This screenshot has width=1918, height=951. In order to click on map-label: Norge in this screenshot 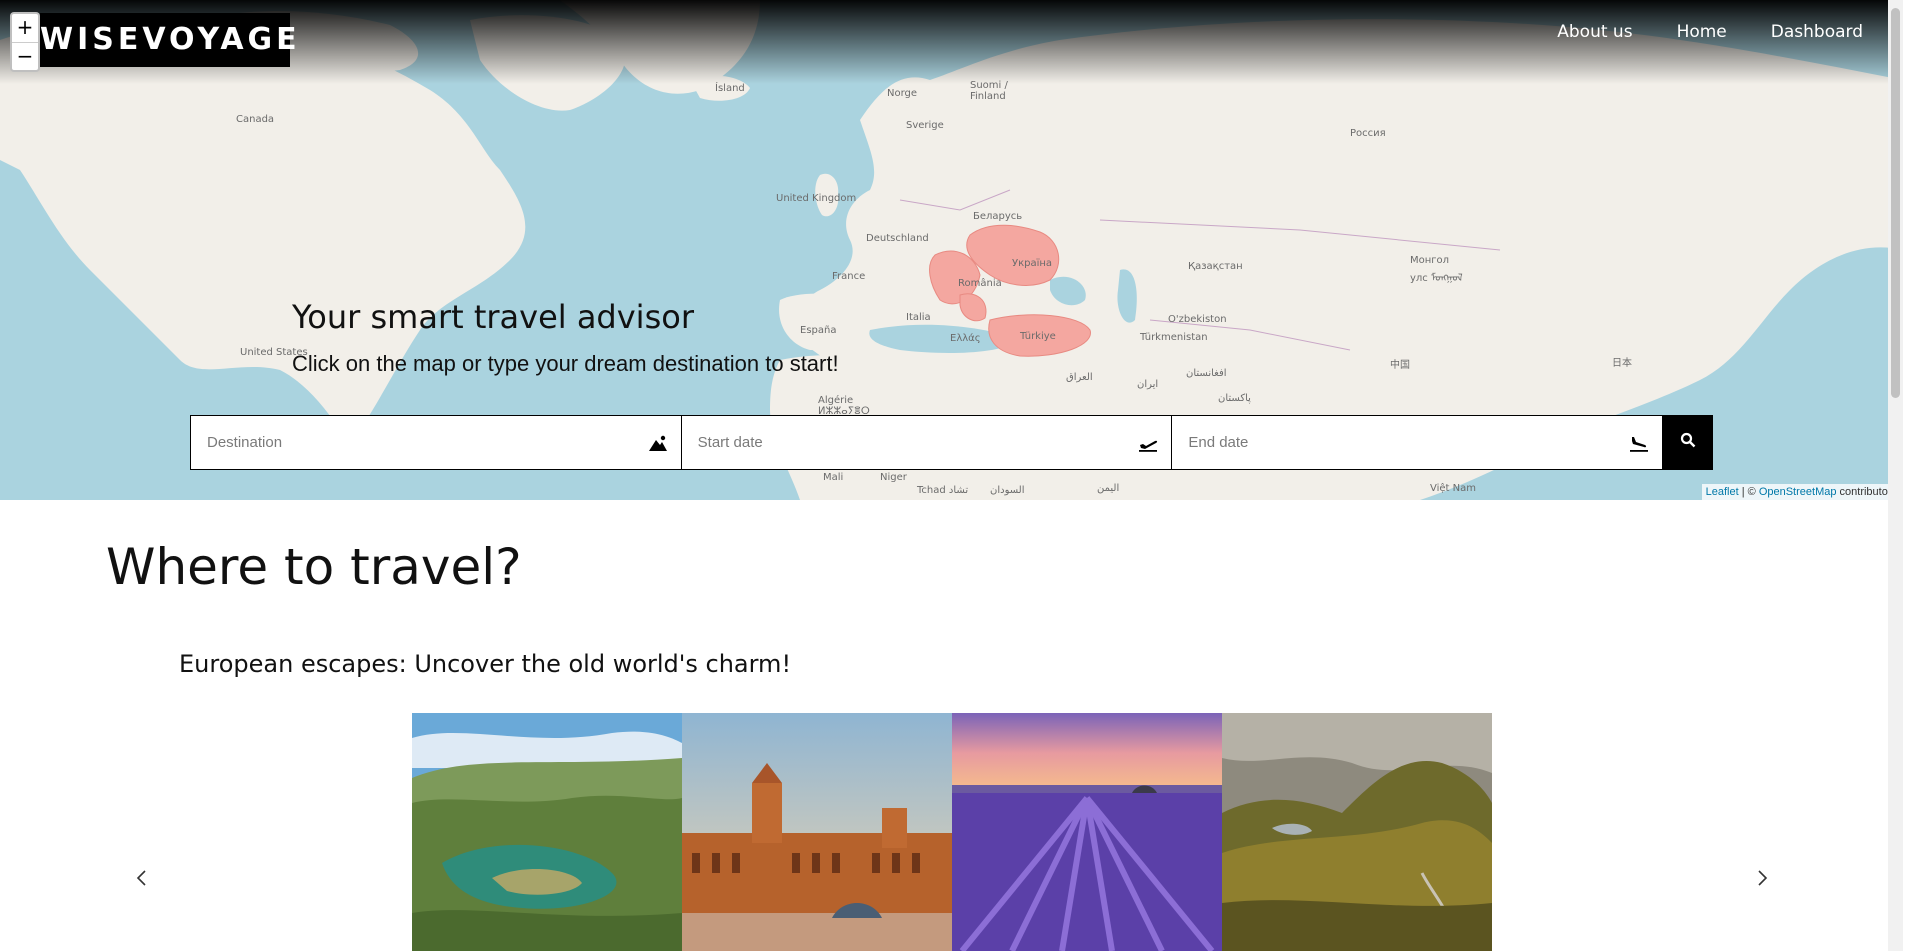, I will do `click(902, 93)`.